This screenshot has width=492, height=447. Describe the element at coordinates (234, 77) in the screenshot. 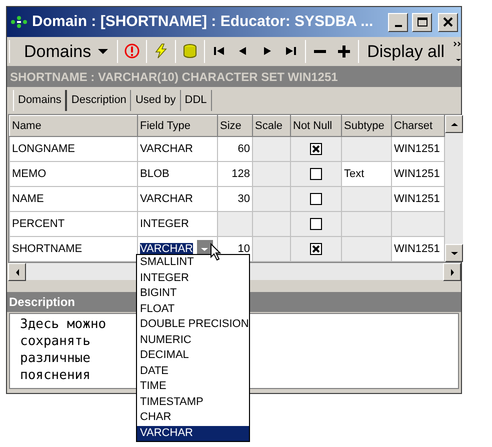

I see `info-bar: SHORTNAME : VARCHAR(10) CHARACTER SET WIN1251` at that location.